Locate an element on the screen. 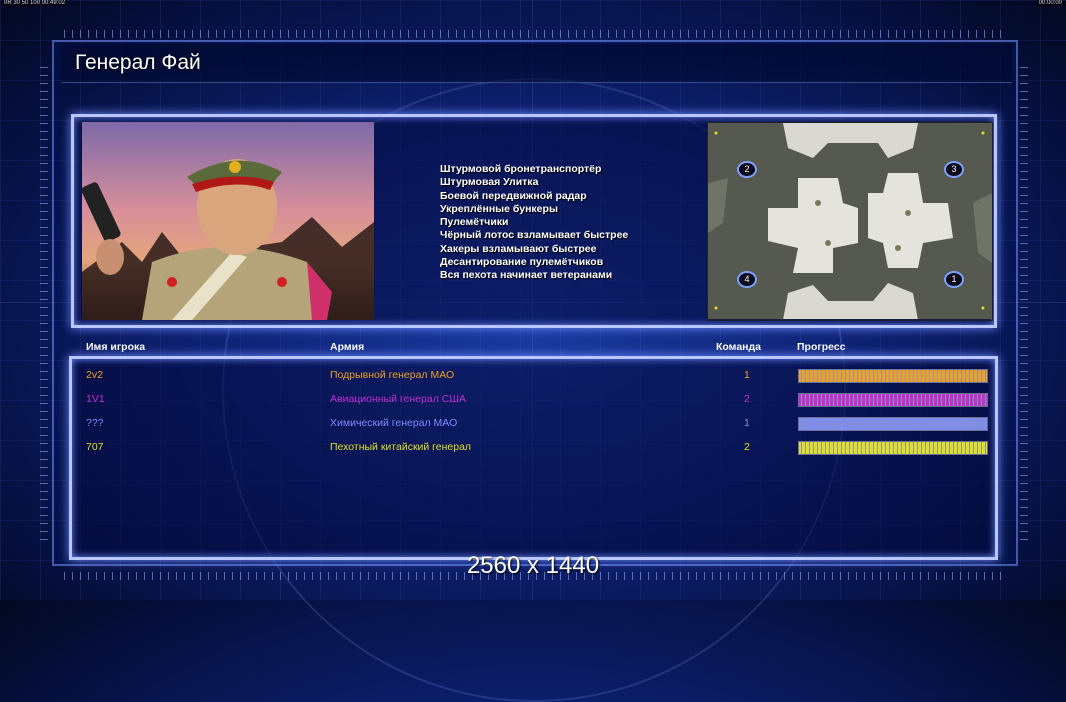  player-name: ??? is located at coordinates (95, 423).